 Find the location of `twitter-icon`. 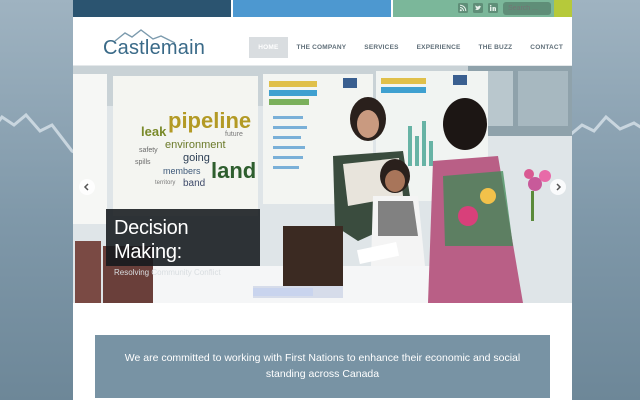

twitter-icon is located at coordinates (478, 8).